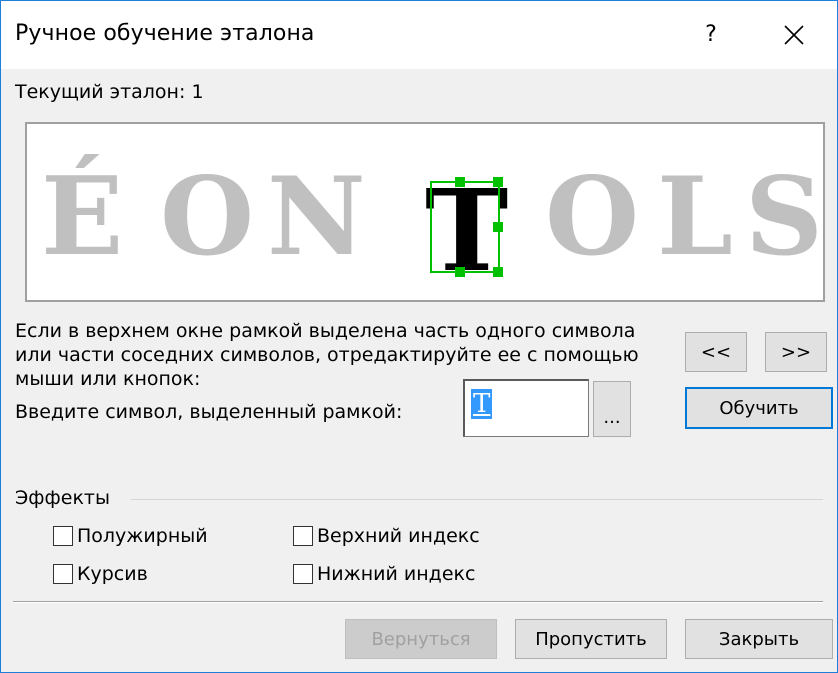  What do you see at coordinates (526, 408) in the screenshot?
I see `symbol-input: T` at bounding box center [526, 408].